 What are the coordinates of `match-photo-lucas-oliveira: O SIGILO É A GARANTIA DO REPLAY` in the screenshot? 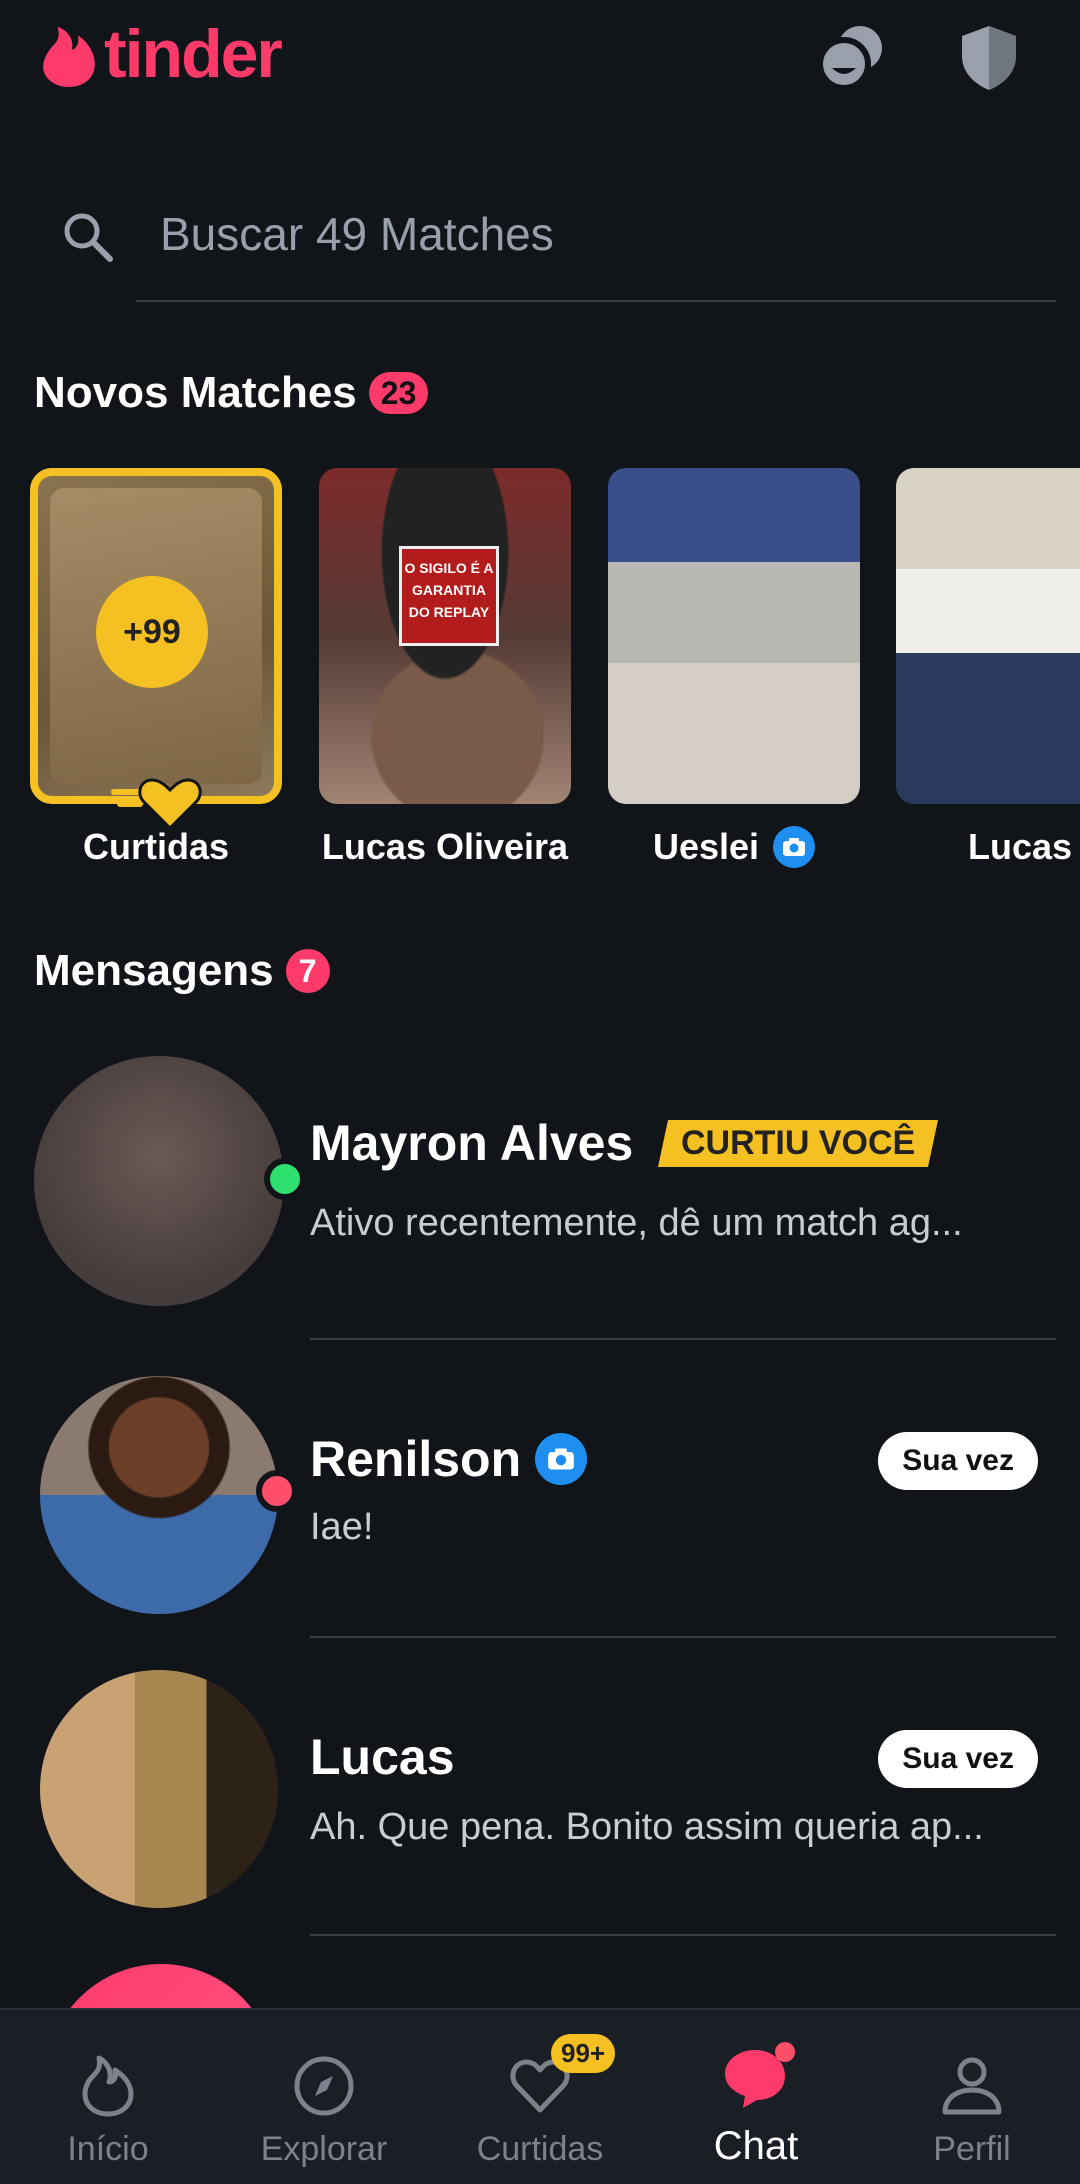 It's located at (445, 636).